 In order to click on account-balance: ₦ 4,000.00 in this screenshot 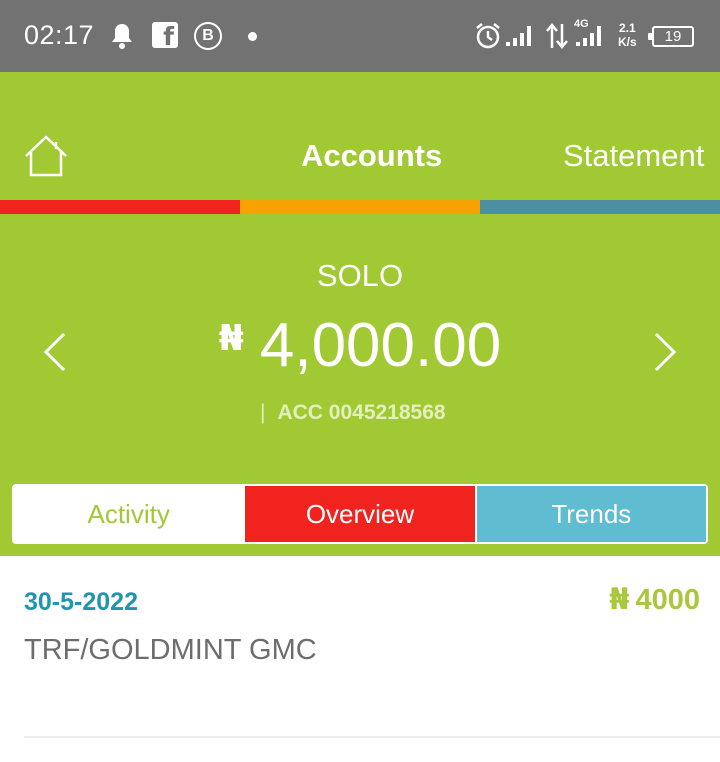, I will do `click(360, 345)`.